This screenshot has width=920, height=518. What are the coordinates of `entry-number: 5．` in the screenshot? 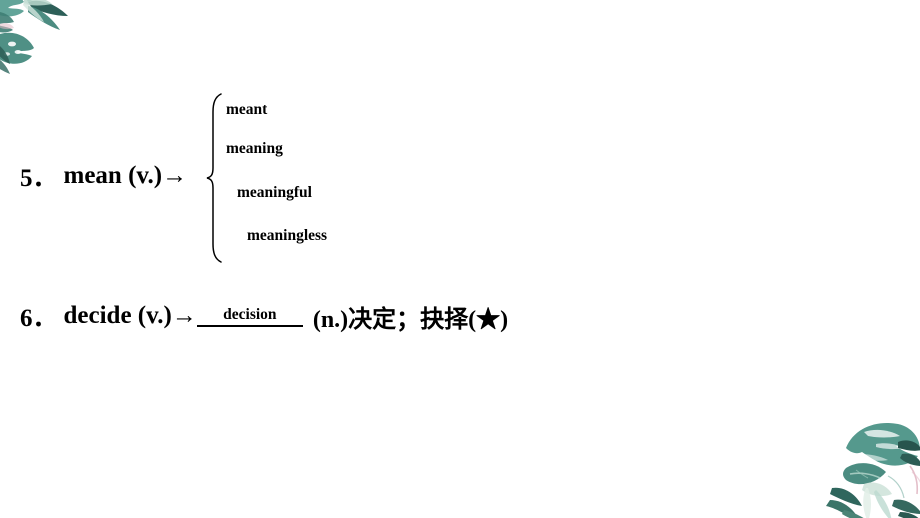 It's located at (39, 178).